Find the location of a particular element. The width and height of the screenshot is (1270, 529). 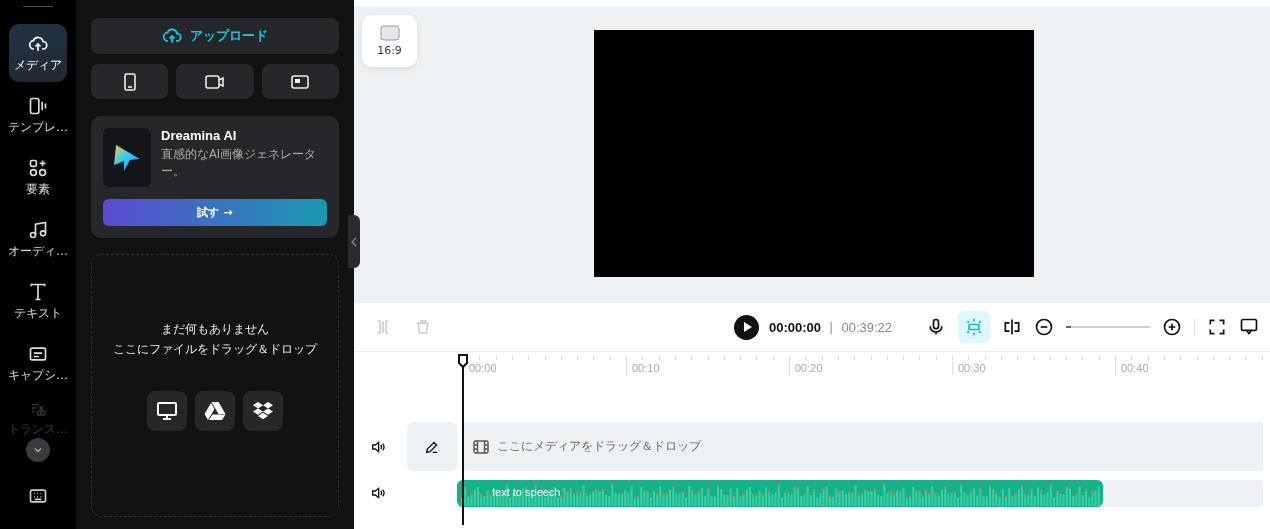

zoom-out-icon is located at coordinates (1044, 327).